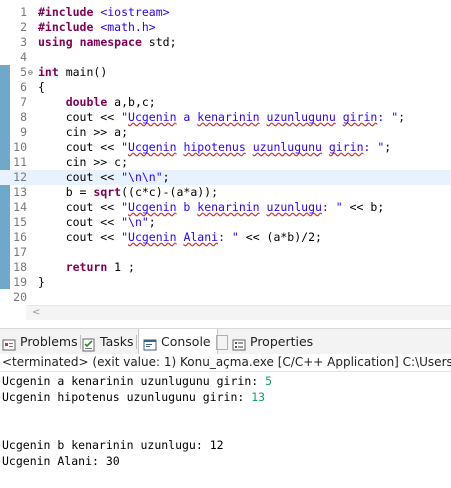  What do you see at coordinates (20, 282) in the screenshot?
I see `line-number: 19` at bounding box center [20, 282].